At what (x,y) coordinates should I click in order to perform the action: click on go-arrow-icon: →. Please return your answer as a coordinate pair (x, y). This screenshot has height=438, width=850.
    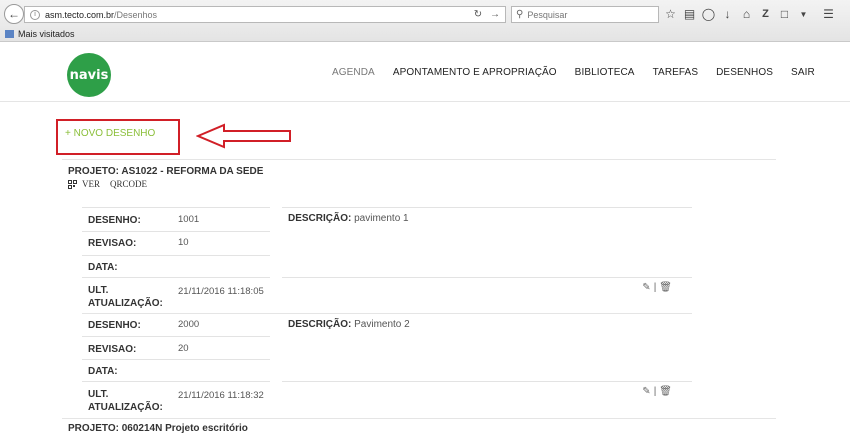
    Looking at the image, I should click on (495, 14).